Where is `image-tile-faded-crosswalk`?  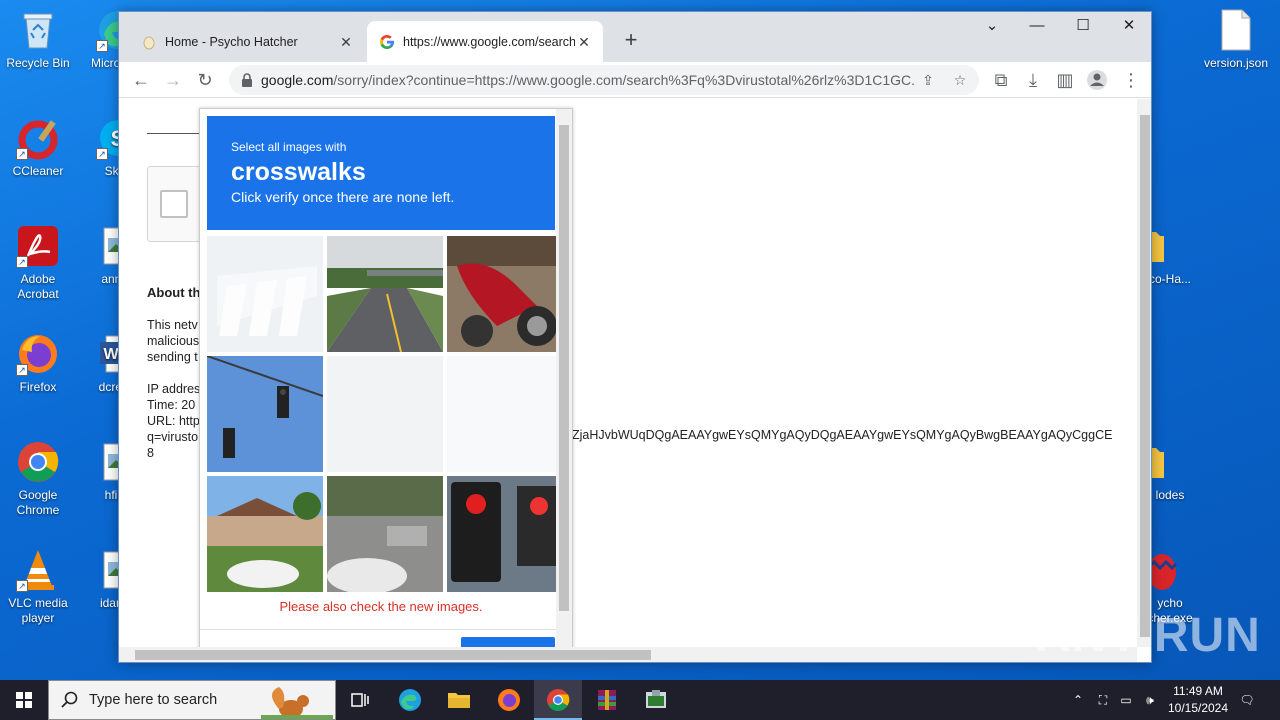
image-tile-faded-crosswalk is located at coordinates (265, 294).